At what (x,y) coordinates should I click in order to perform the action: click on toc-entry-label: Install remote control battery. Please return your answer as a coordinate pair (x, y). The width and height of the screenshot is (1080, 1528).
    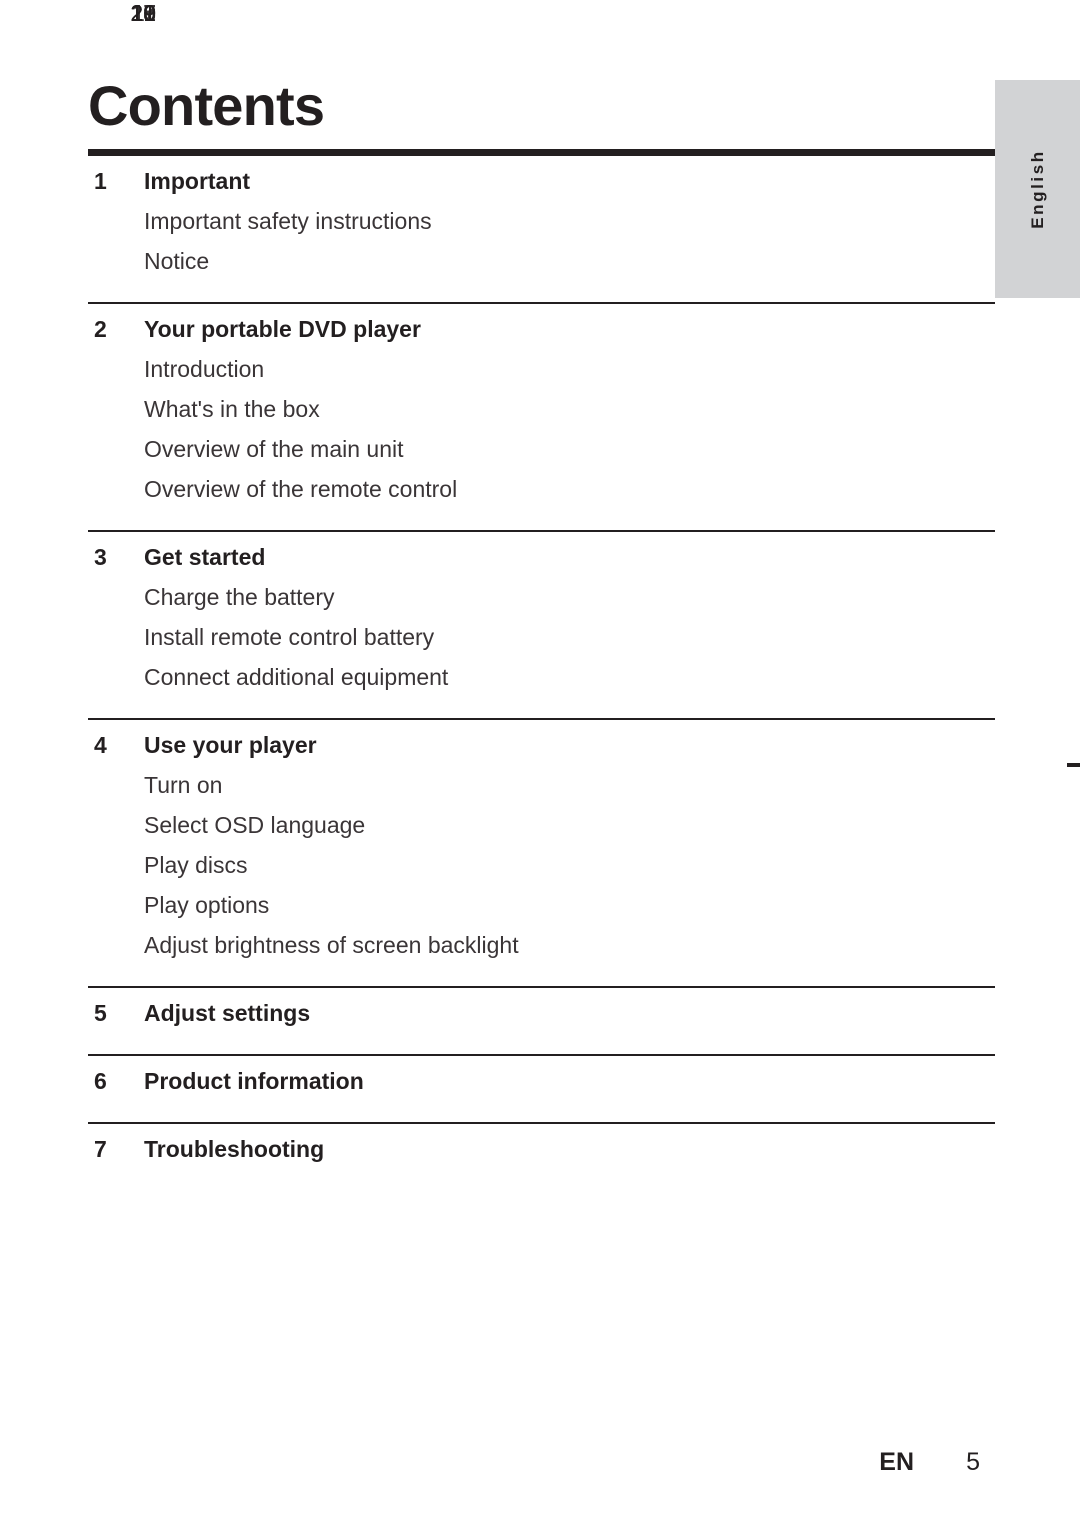
    Looking at the image, I should click on (289, 637).